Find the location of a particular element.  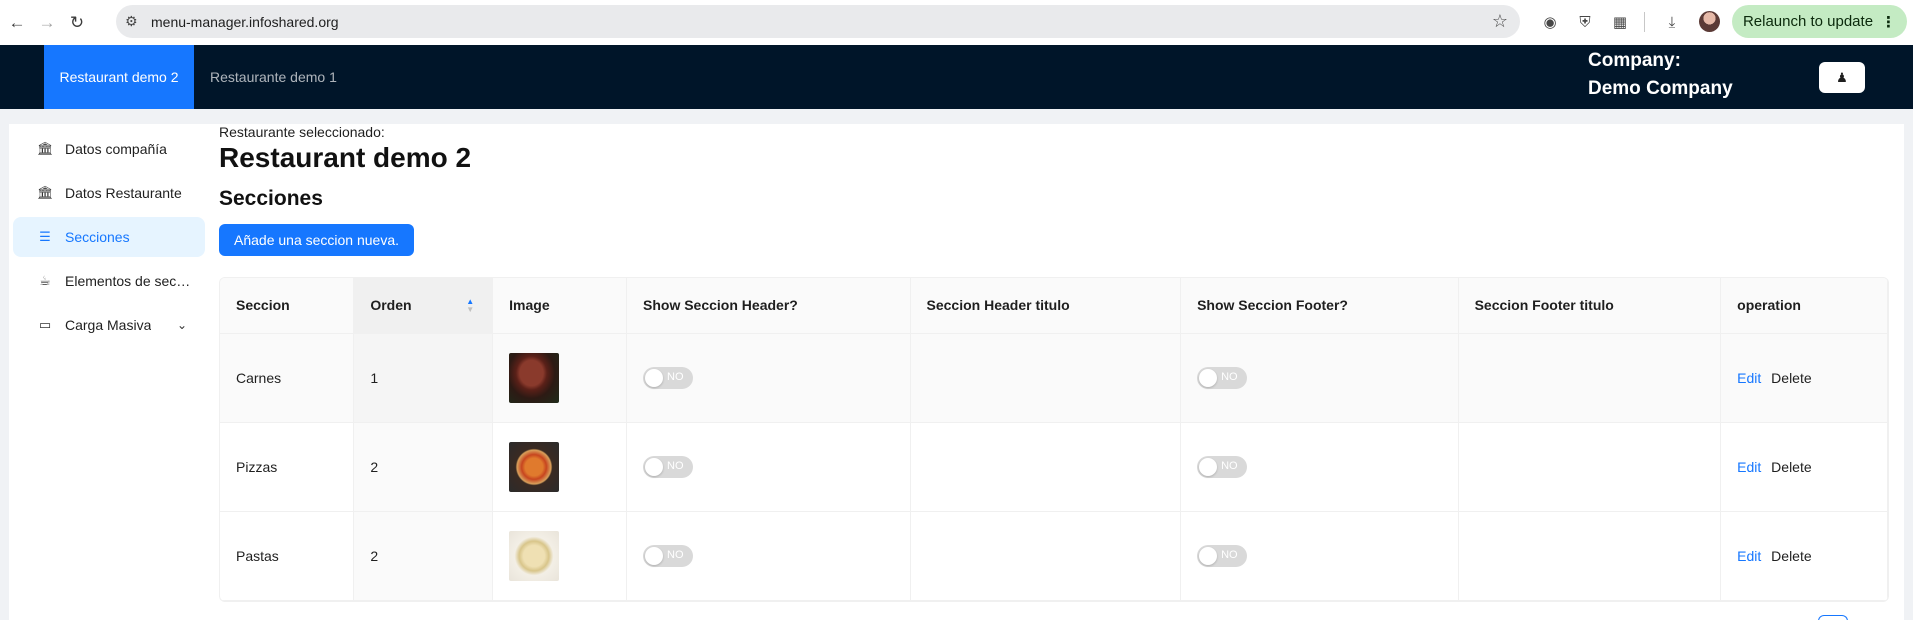

coffee-icon: ☕ is located at coordinates (45, 280).